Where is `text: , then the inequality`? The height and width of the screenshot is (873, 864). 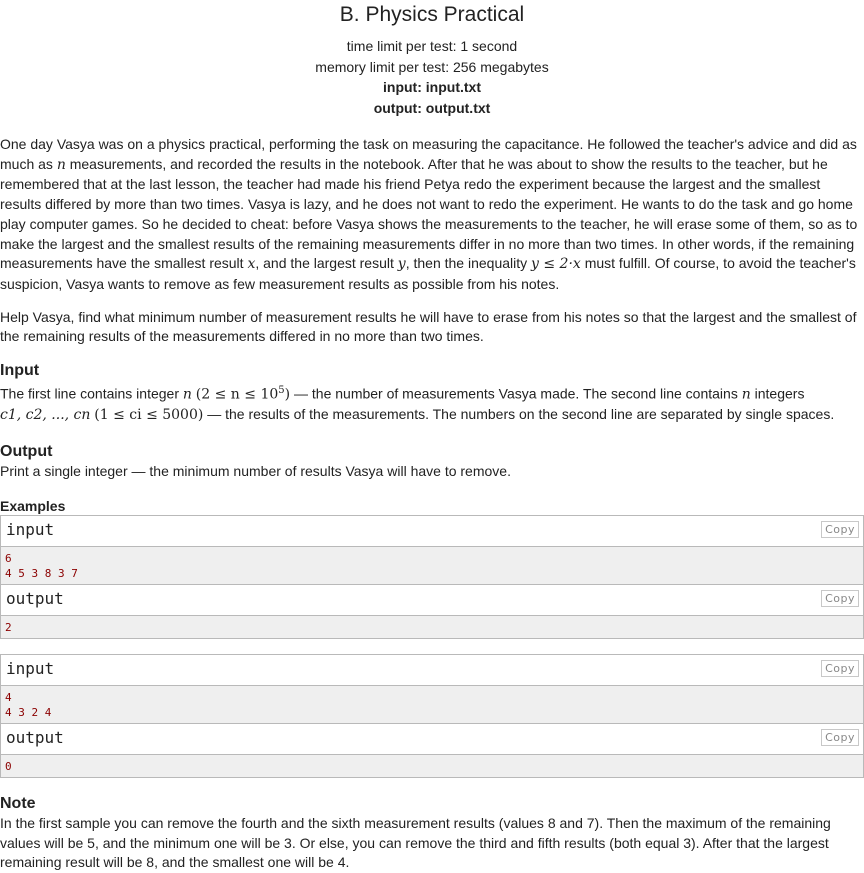
text: , then the inequality is located at coordinates (468, 263).